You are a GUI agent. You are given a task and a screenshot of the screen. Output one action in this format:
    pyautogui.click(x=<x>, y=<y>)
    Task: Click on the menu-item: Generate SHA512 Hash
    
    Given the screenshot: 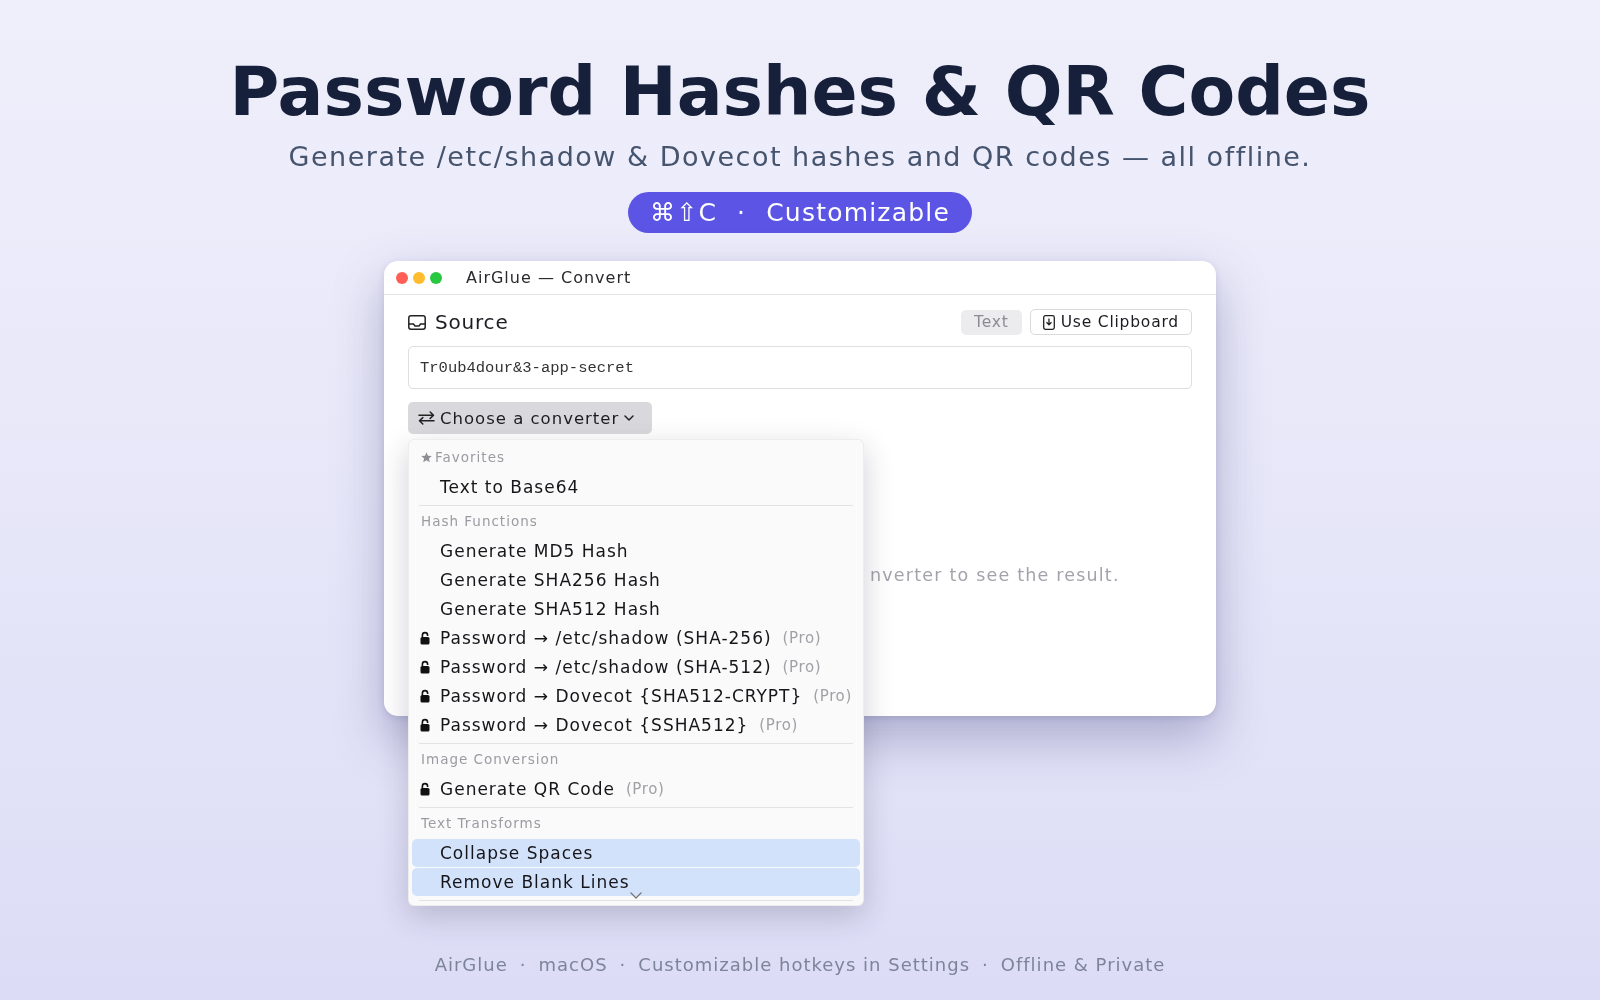 What is the action you would take?
    pyautogui.click(x=636, y=609)
    